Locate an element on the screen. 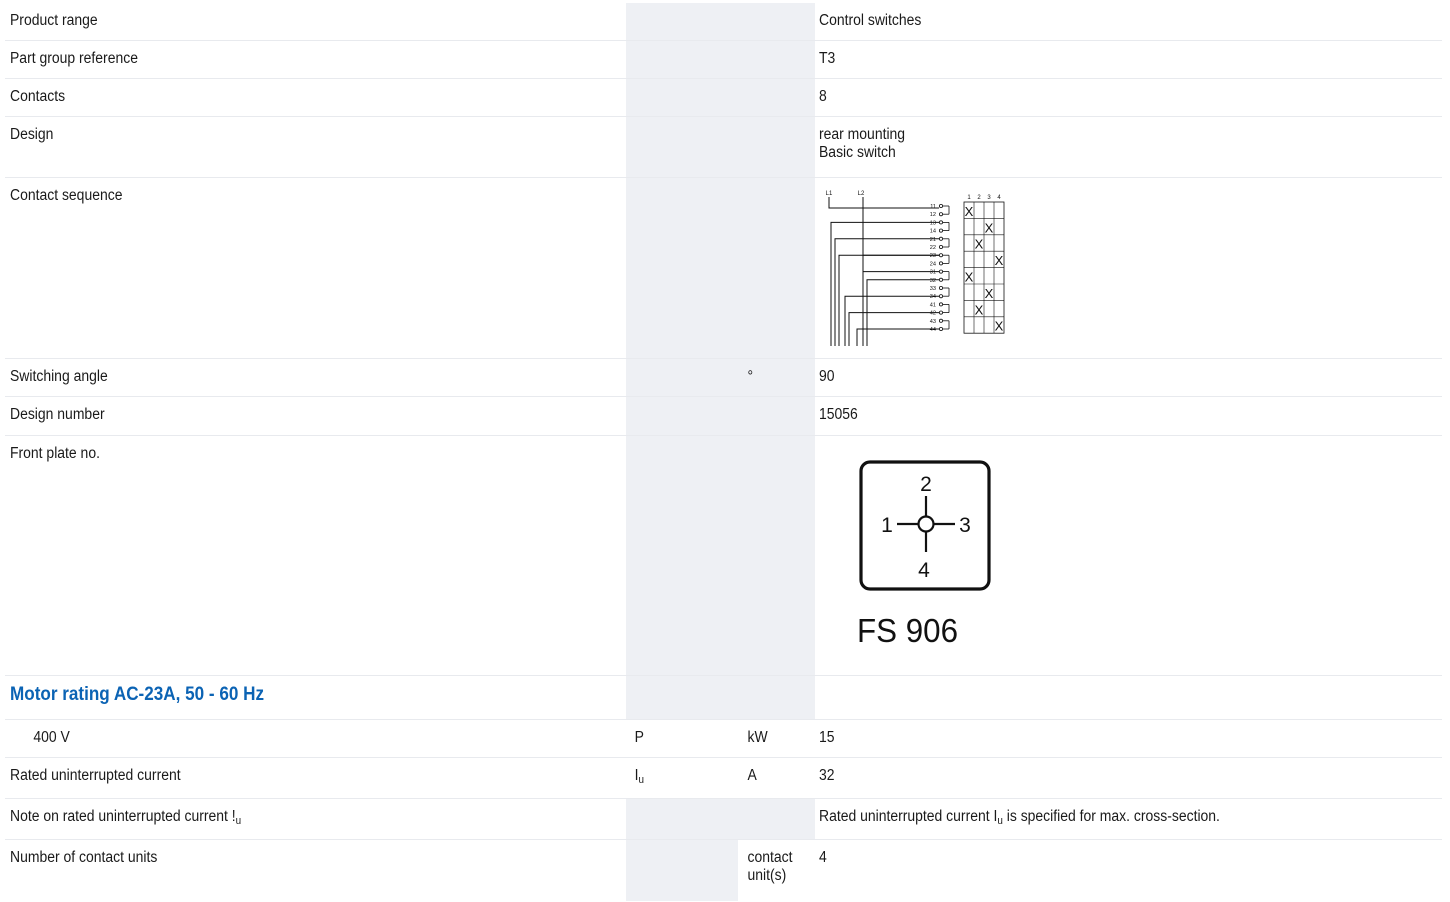  row-unit: A is located at coordinates (777, 778).